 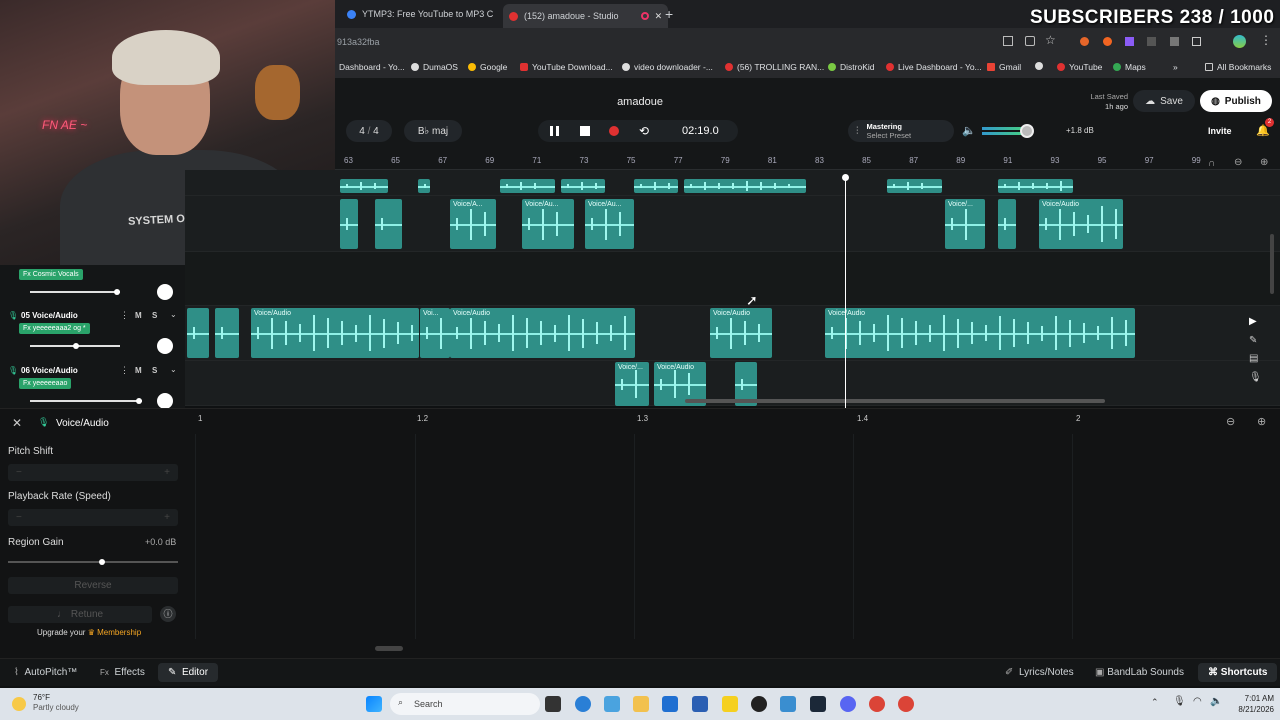 I want to click on clock: 7:01 AM 8/21/2026, so click(x=1251, y=704).